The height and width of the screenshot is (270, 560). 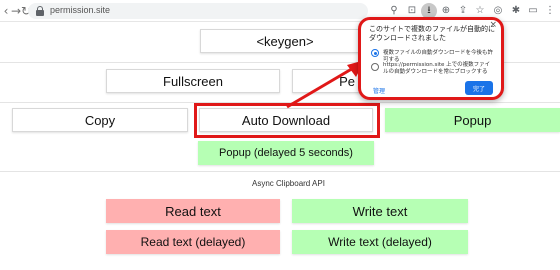 What do you see at coordinates (80, 10) in the screenshot?
I see `url-text: permission.site` at bounding box center [80, 10].